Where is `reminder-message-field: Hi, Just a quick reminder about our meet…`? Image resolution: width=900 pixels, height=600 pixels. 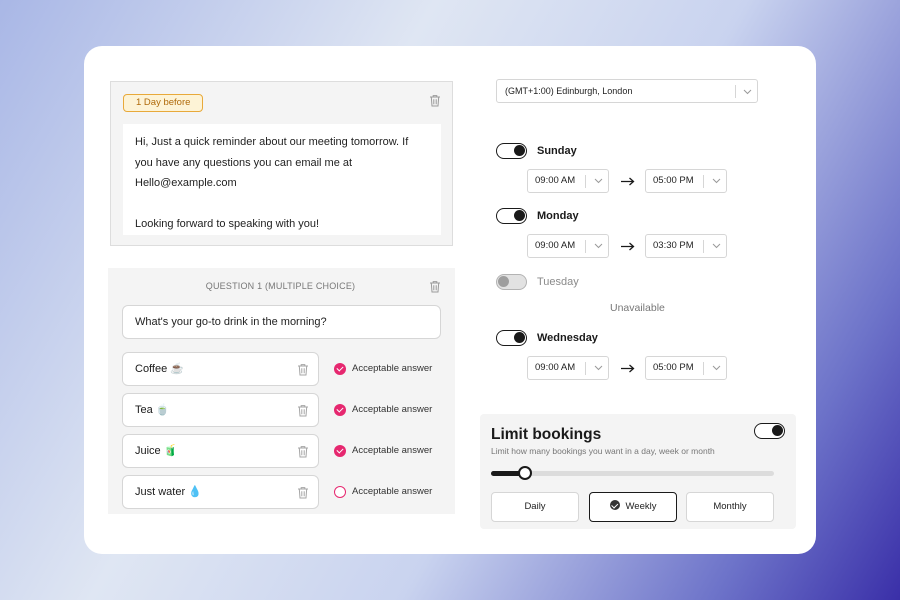
reminder-message-field: Hi, Just a quick reminder about our meet… is located at coordinates (282, 179).